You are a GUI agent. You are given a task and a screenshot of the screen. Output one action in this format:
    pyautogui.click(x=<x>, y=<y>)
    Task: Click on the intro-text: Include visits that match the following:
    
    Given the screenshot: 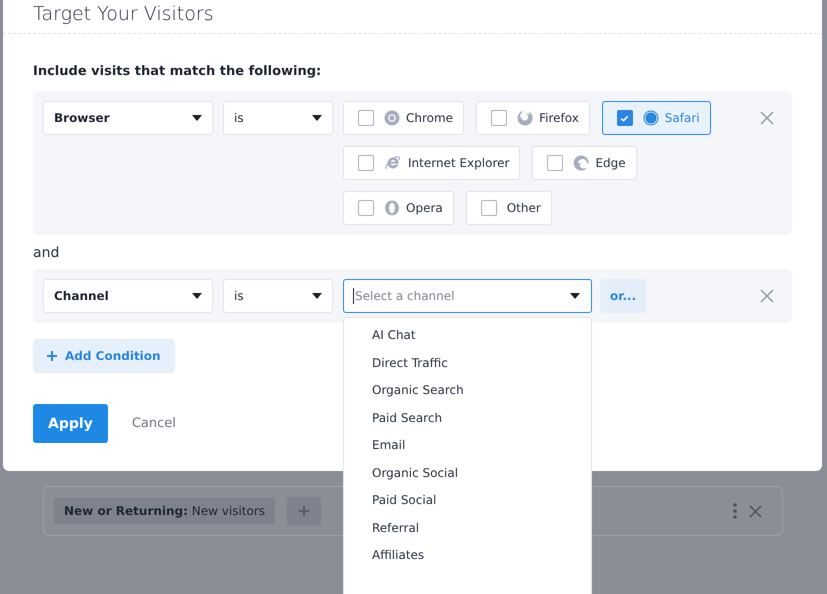 What is the action you would take?
    pyautogui.click(x=177, y=71)
    